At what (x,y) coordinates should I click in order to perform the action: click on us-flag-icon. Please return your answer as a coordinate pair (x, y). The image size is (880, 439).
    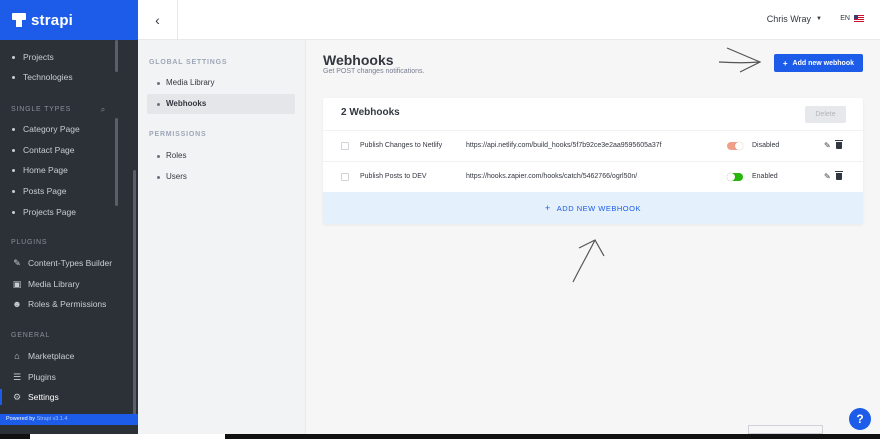
    Looking at the image, I should click on (859, 18).